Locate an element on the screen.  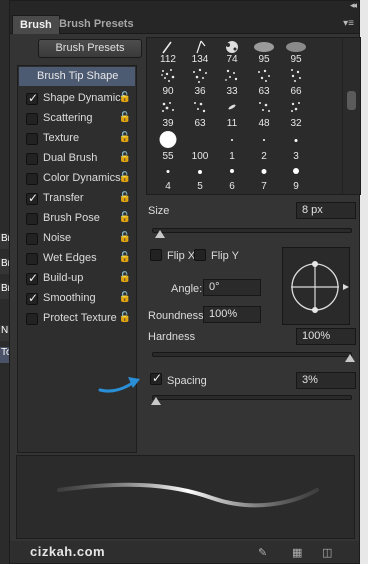
brush-stroke-preview is located at coordinates (185, 497).